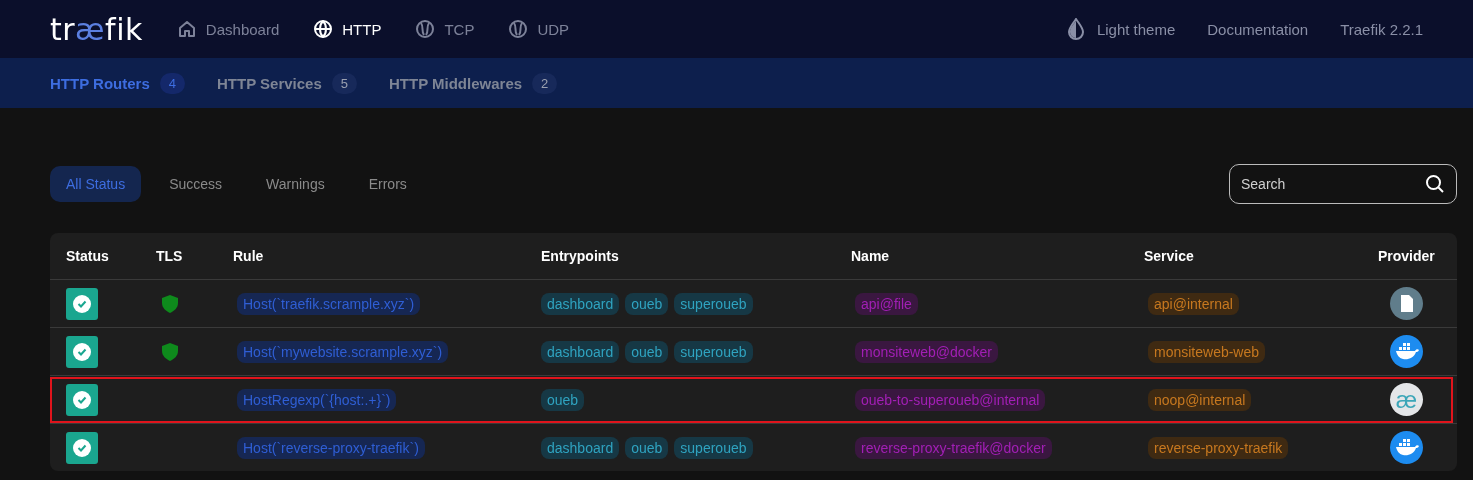 This screenshot has height=480, width=1473. I want to click on count-badge: 4, so click(172, 83).